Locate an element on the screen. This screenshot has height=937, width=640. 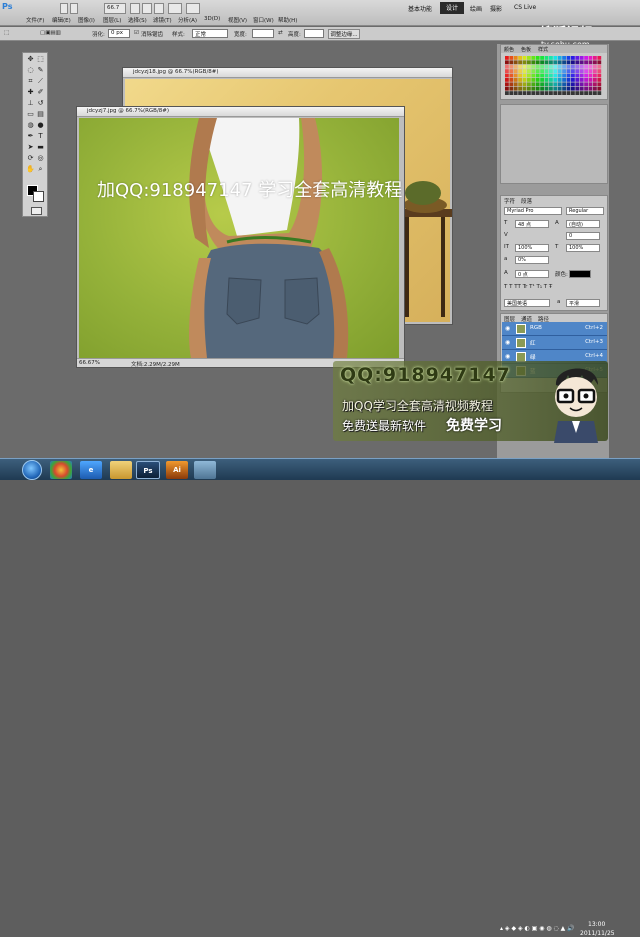
document-title: jdcyzj18.jpg @ 66.7%(RGB/8#) is located at coordinates (287, 73).